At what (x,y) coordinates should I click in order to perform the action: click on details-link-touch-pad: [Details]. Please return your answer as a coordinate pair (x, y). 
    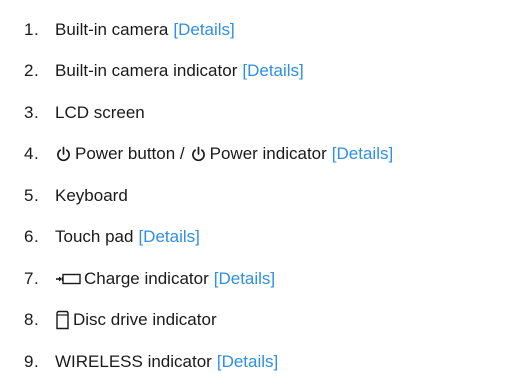
    Looking at the image, I should click on (168, 237).